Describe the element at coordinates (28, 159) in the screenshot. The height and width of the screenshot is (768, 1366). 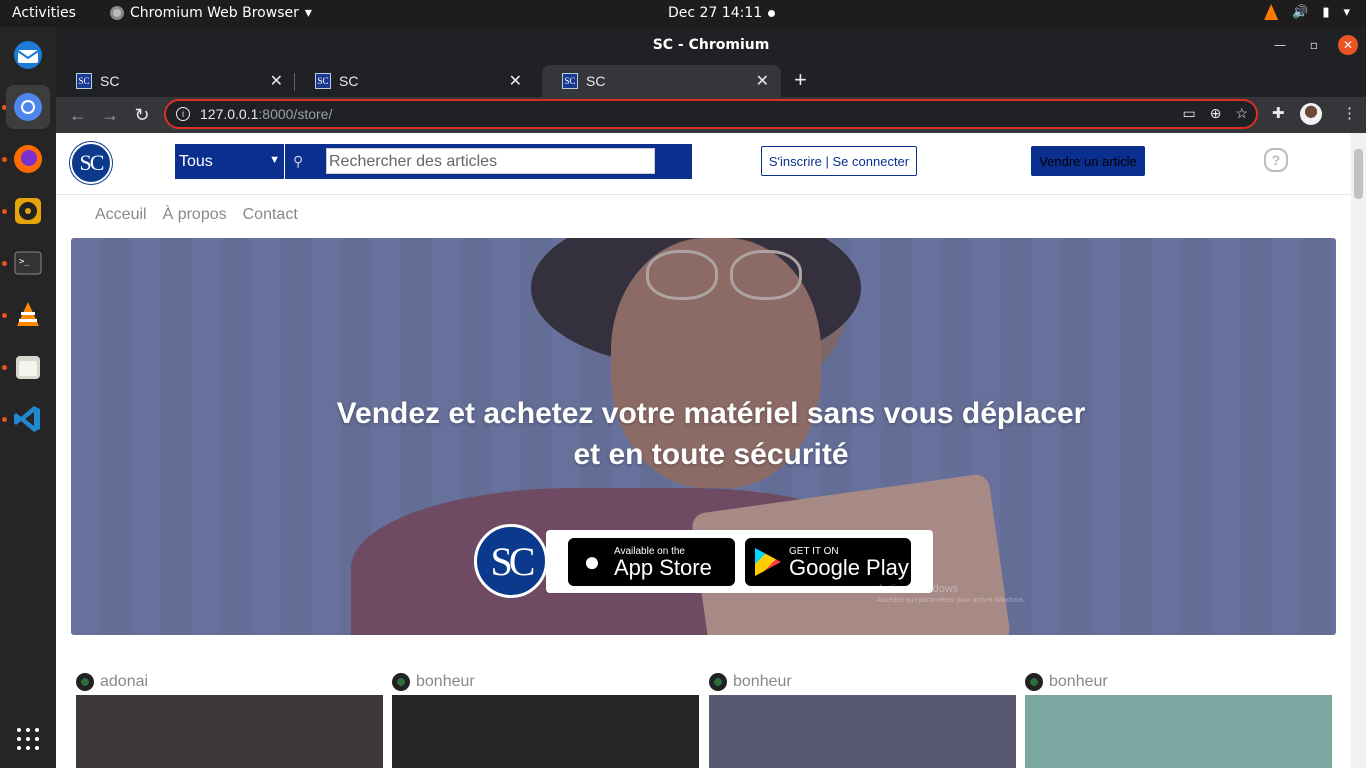
I see `firefox-icon` at that location.